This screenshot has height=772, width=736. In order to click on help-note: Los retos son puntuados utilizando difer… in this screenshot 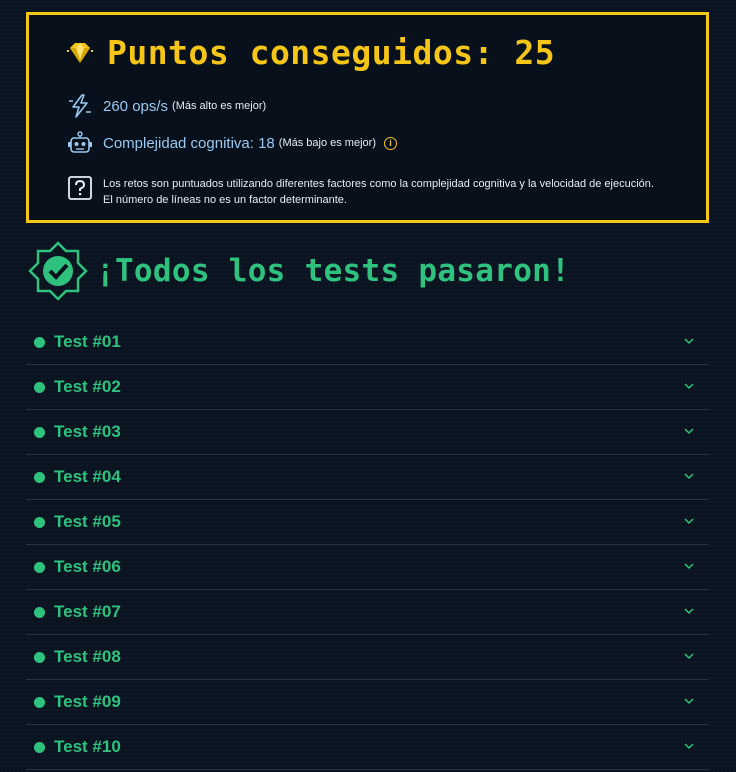, I will do `click(365, 191)`.